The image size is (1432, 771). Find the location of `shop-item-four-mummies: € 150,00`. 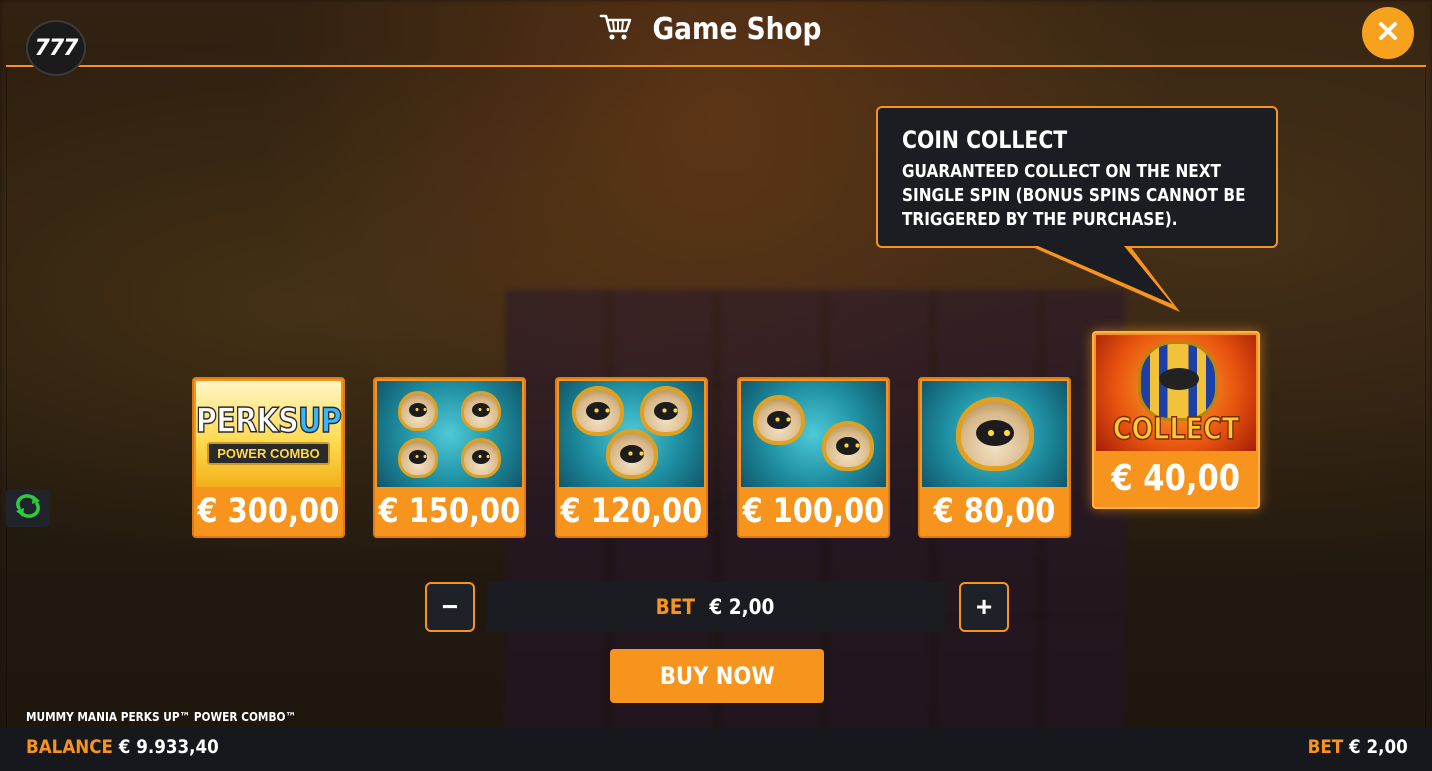

shop-item-four-mummies: € 150,00 is located at coordinates (449, 457).